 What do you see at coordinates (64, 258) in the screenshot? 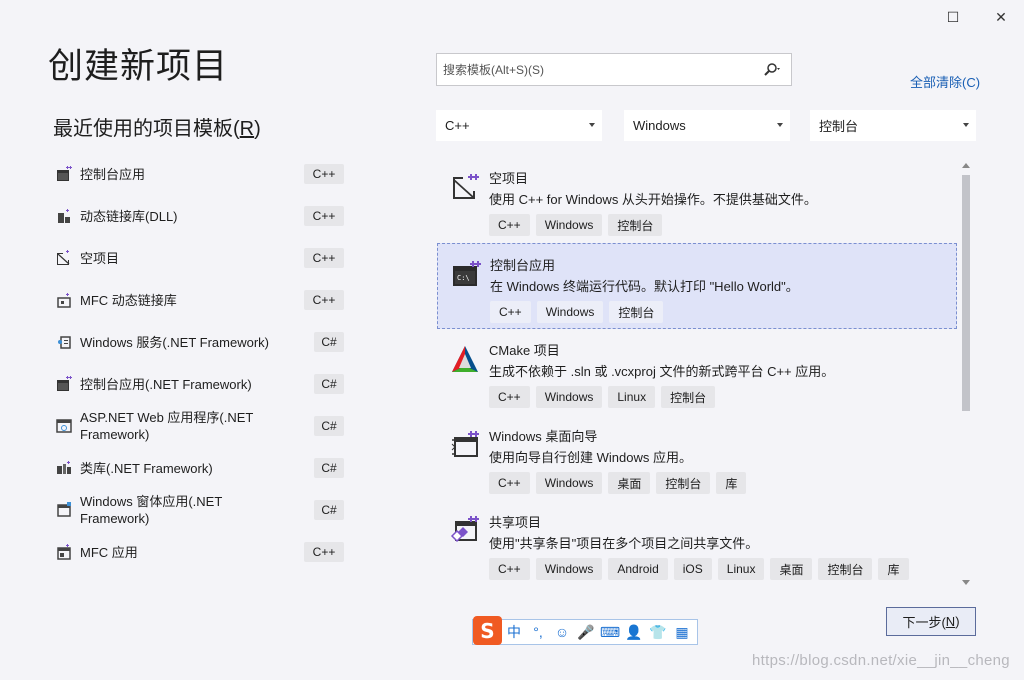
I see `empty-project-icon` at bounding box center [64, 258].